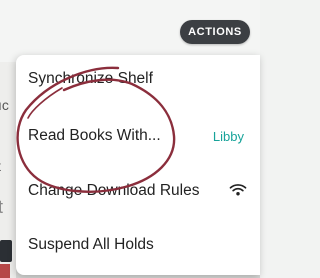 This screenshot has height=278, width=320. What do you see at coordinates (228, 136) in the screenshot?
I see `menu-item-value: Libby` at bounding box center [228, 136].